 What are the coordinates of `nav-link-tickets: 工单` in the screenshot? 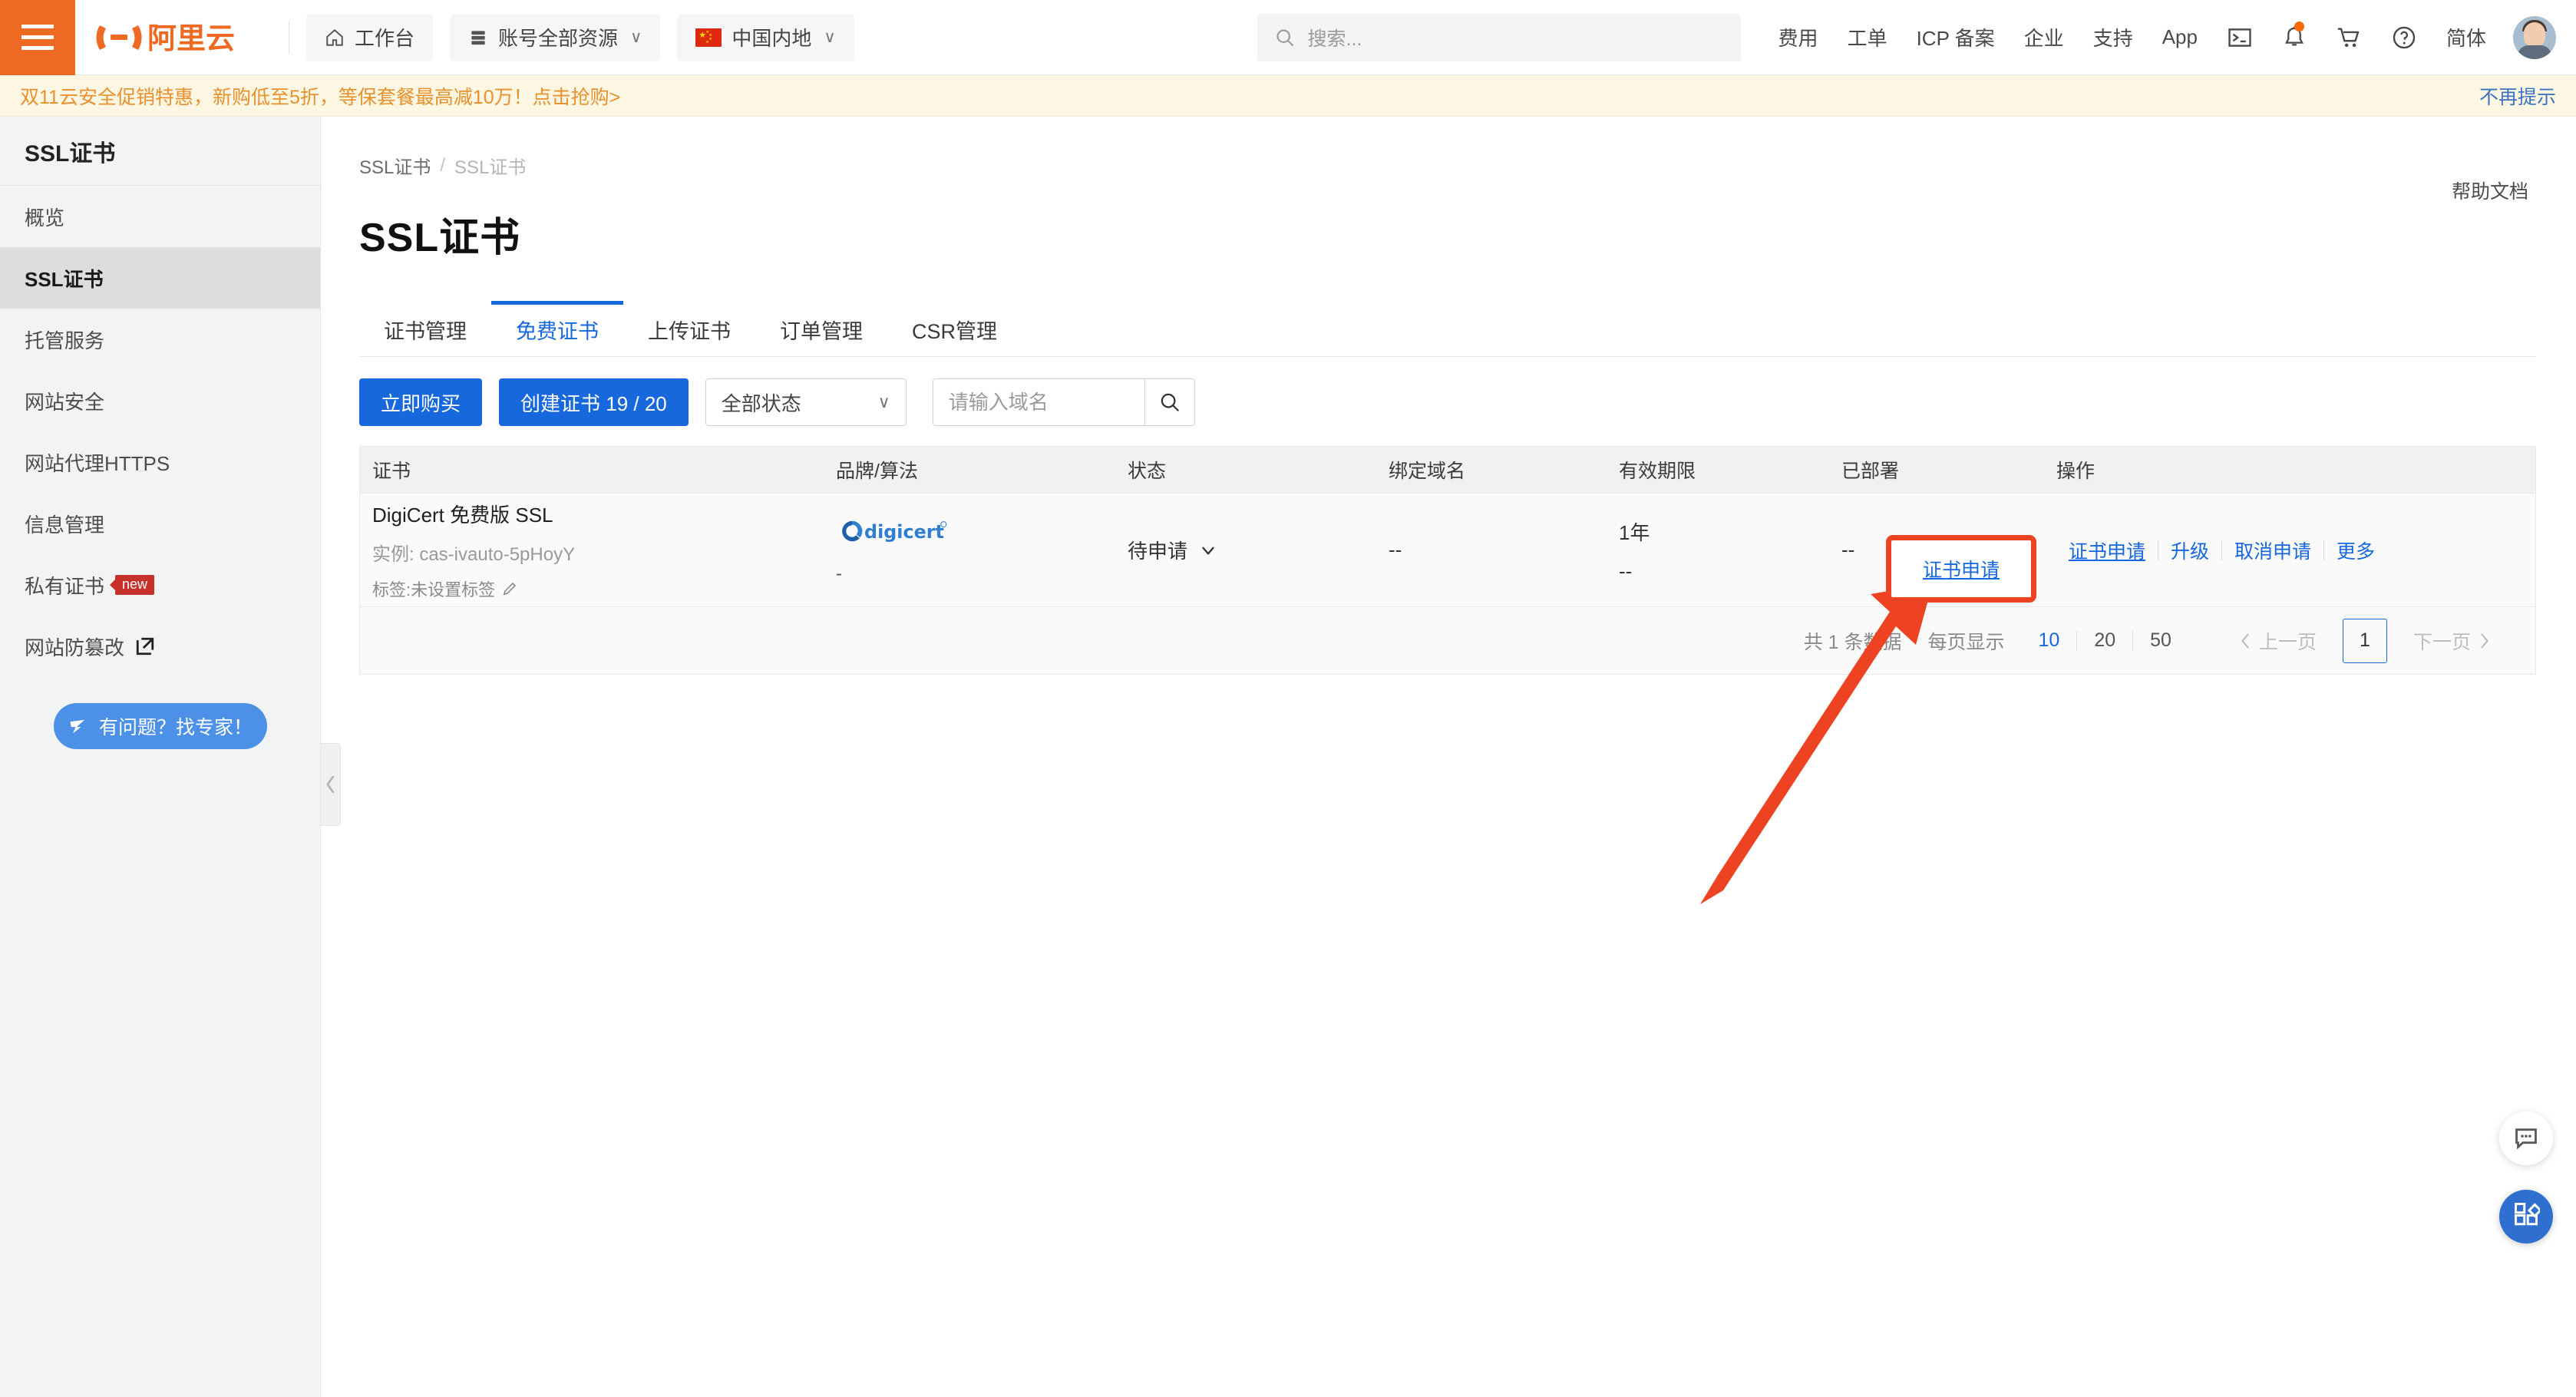 It's located at (1867, 37).